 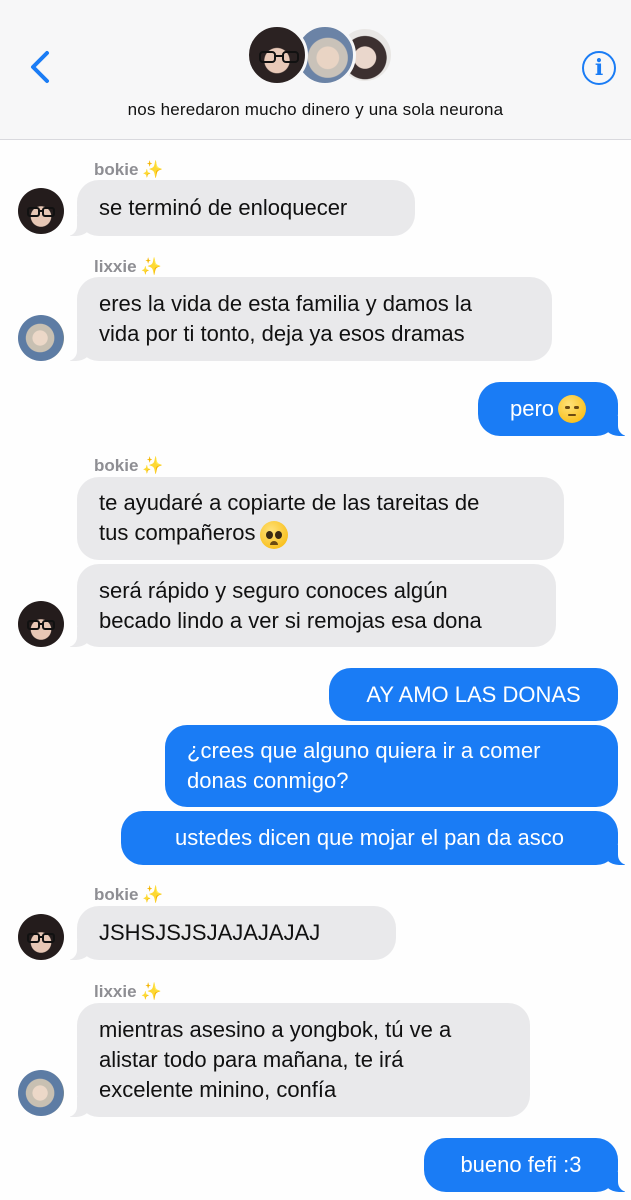 What do you see at coordinates (572, 409) in the screenshot?
I see `pensive-face-icon` at bounding box center [572, 409].